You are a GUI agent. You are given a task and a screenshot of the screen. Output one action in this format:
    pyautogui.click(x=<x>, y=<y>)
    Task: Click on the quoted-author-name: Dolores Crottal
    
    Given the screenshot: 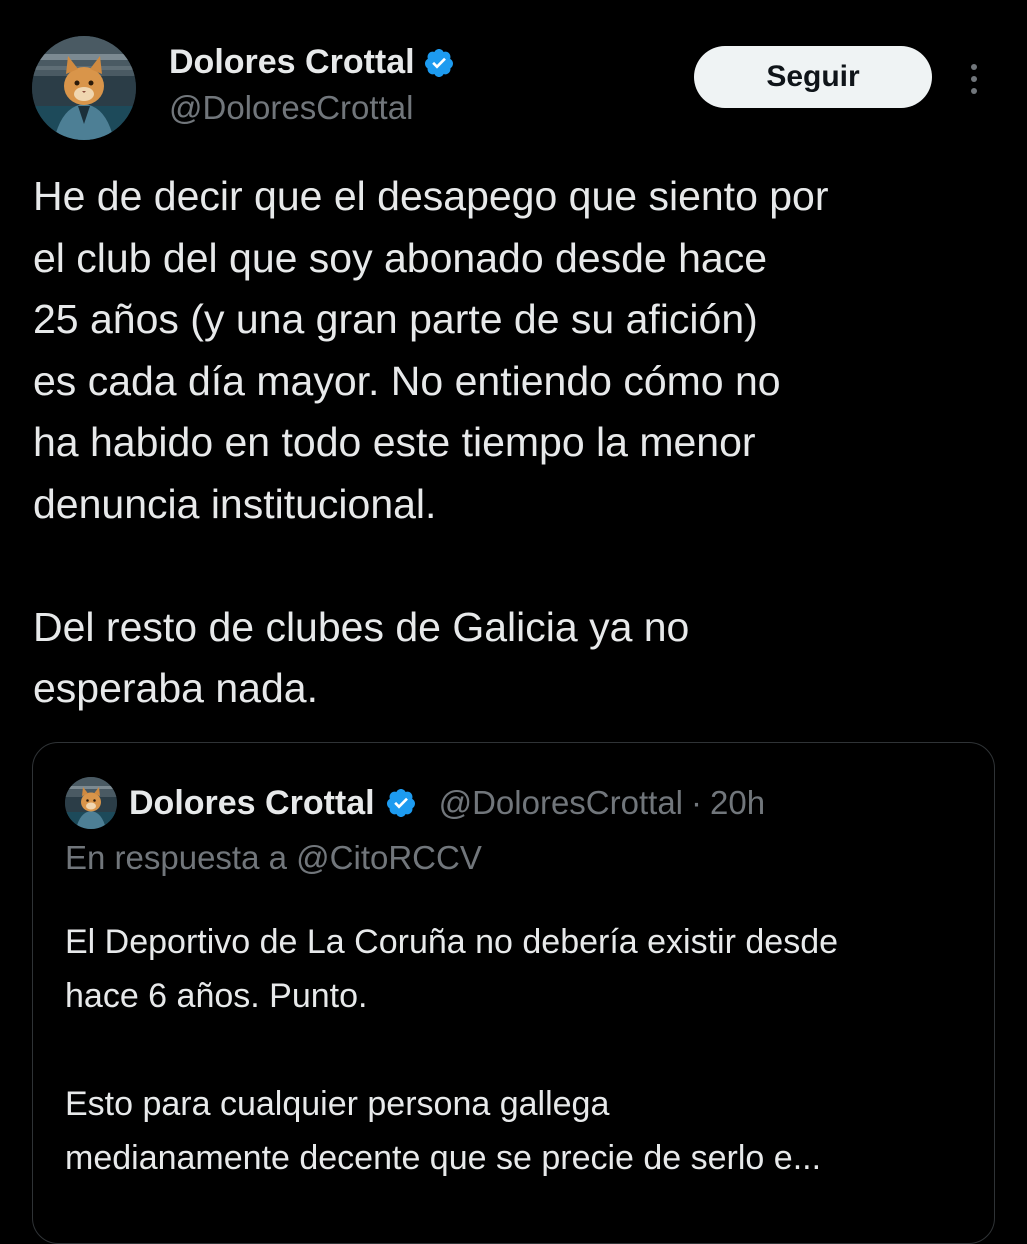 What is the action you would take?
    pyautogui.click(x=252, y=802)
    